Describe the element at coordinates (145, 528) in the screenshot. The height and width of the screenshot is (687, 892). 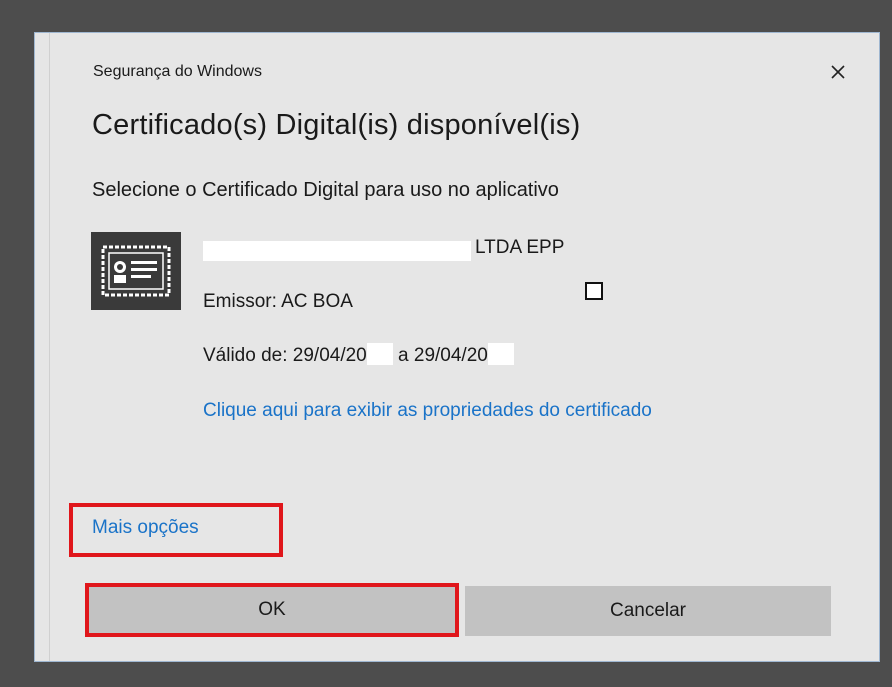
I see `more-options-link: Mais opções` at that location.